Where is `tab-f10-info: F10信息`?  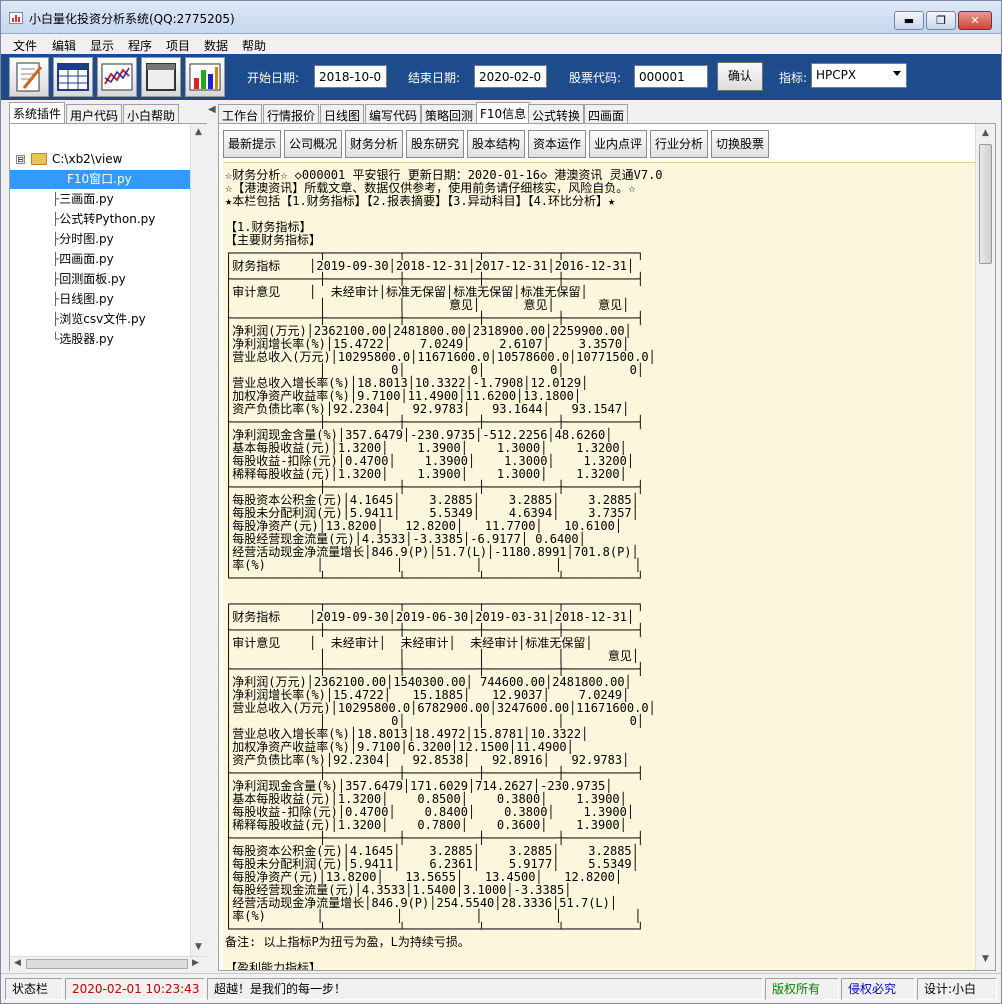 tab-f10-info: F10信息 is located at coordinates (503, 113).